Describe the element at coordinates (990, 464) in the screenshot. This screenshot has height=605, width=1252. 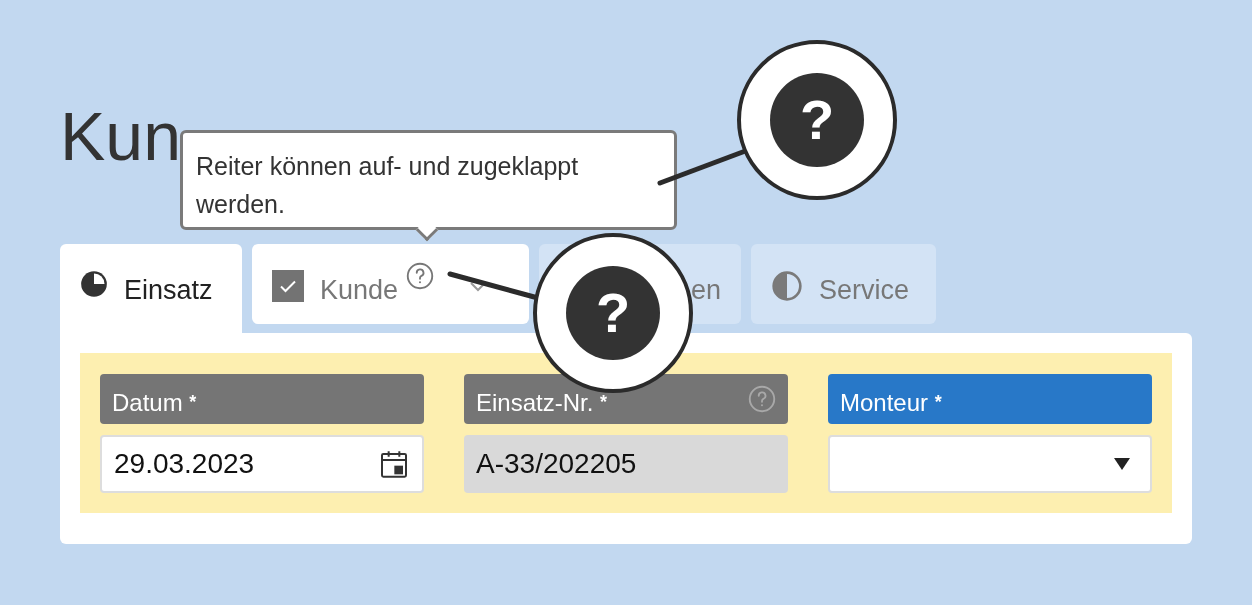
I see `select-field` at that location.